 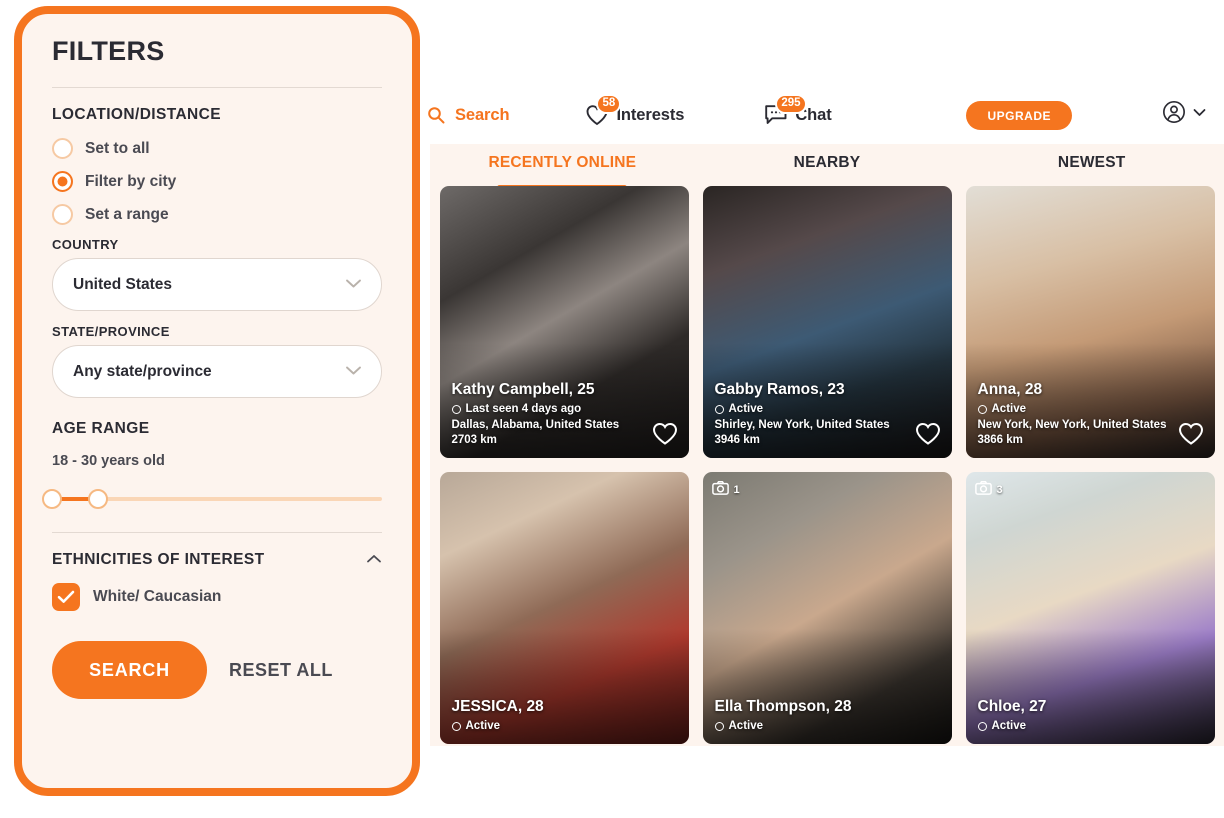 I want to click on slider-handle-min, so click(x=52, y=499).